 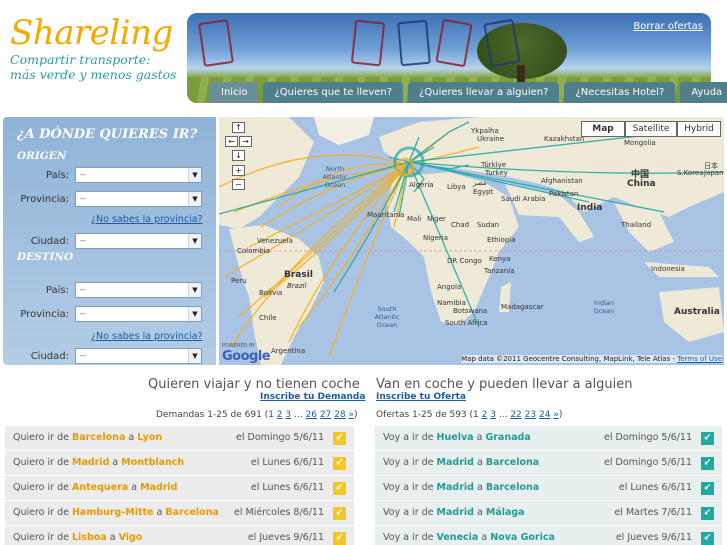 What do you see at coordinates (620, 92) in the screenshot?
I see `nav-necesitas-hotel: ¿Necesitas Hotel?` at bounding box center [620, 92].